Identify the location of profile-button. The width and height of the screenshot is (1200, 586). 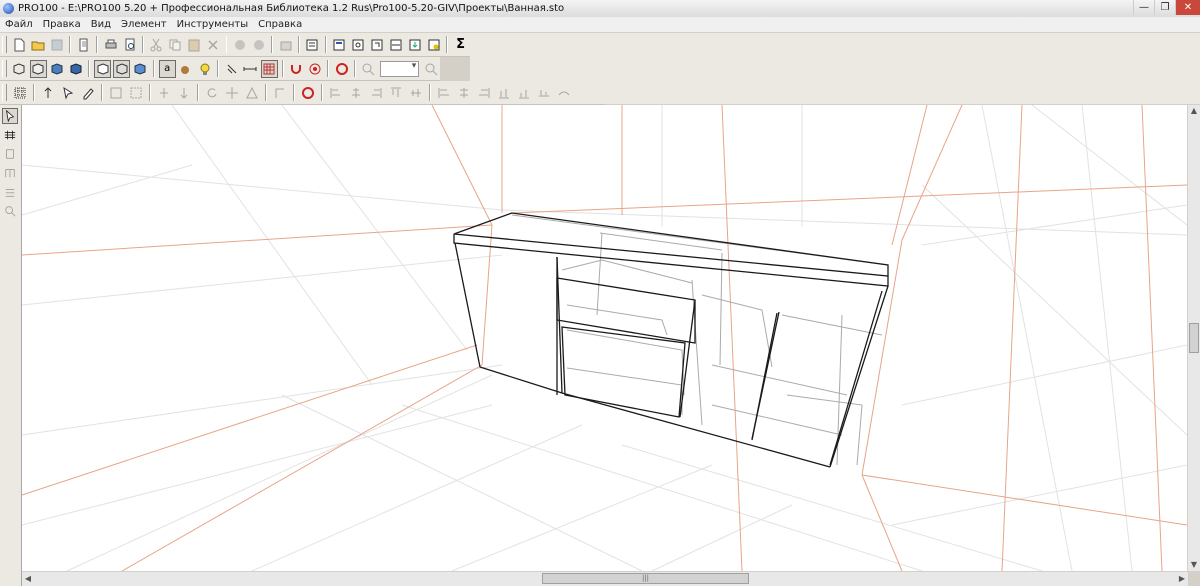
(280, 93).